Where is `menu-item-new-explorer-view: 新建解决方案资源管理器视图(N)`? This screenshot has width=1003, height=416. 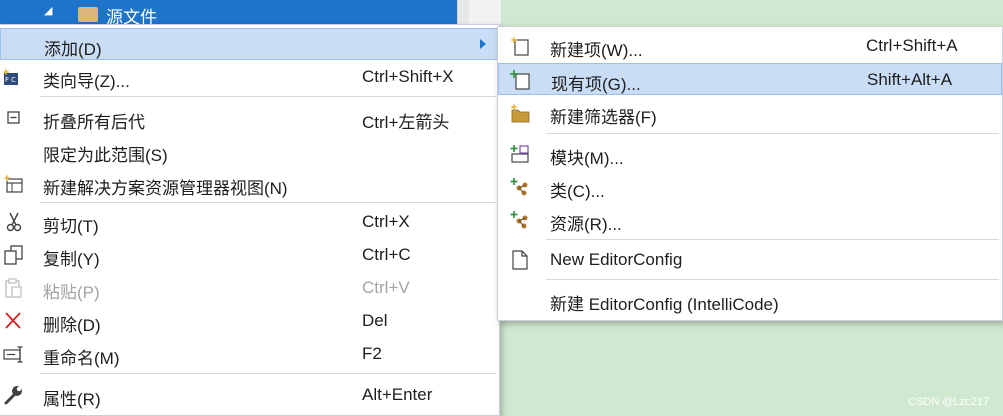
menu-item-new-explorer-view: 新建解决方案资源管理器视图(N) is located at coordinates (249, 184).